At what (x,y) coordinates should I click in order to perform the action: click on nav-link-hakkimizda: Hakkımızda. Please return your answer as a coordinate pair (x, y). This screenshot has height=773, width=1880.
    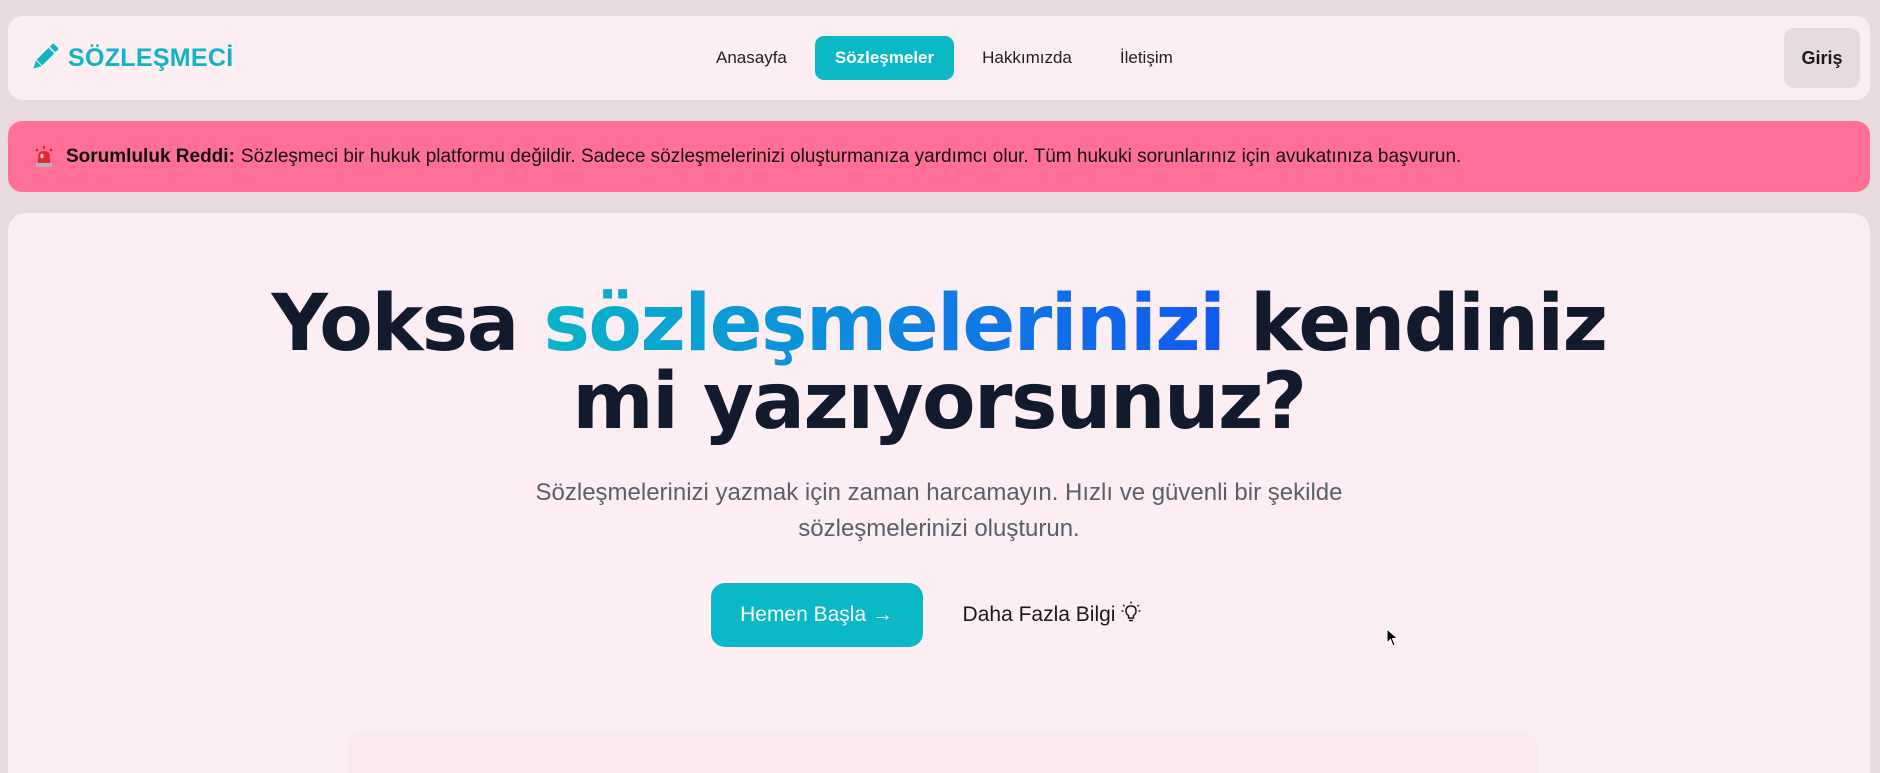
    Looking at the image, I should click on (1027, 58).